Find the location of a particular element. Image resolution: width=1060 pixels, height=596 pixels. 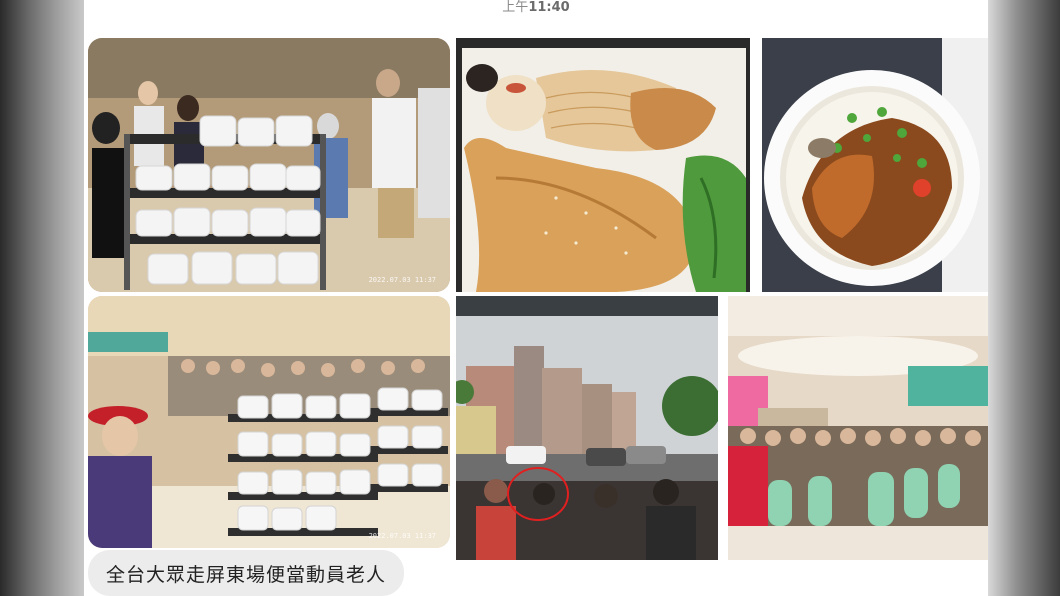

photo-lunch-box is located at coordinates (603, 165).